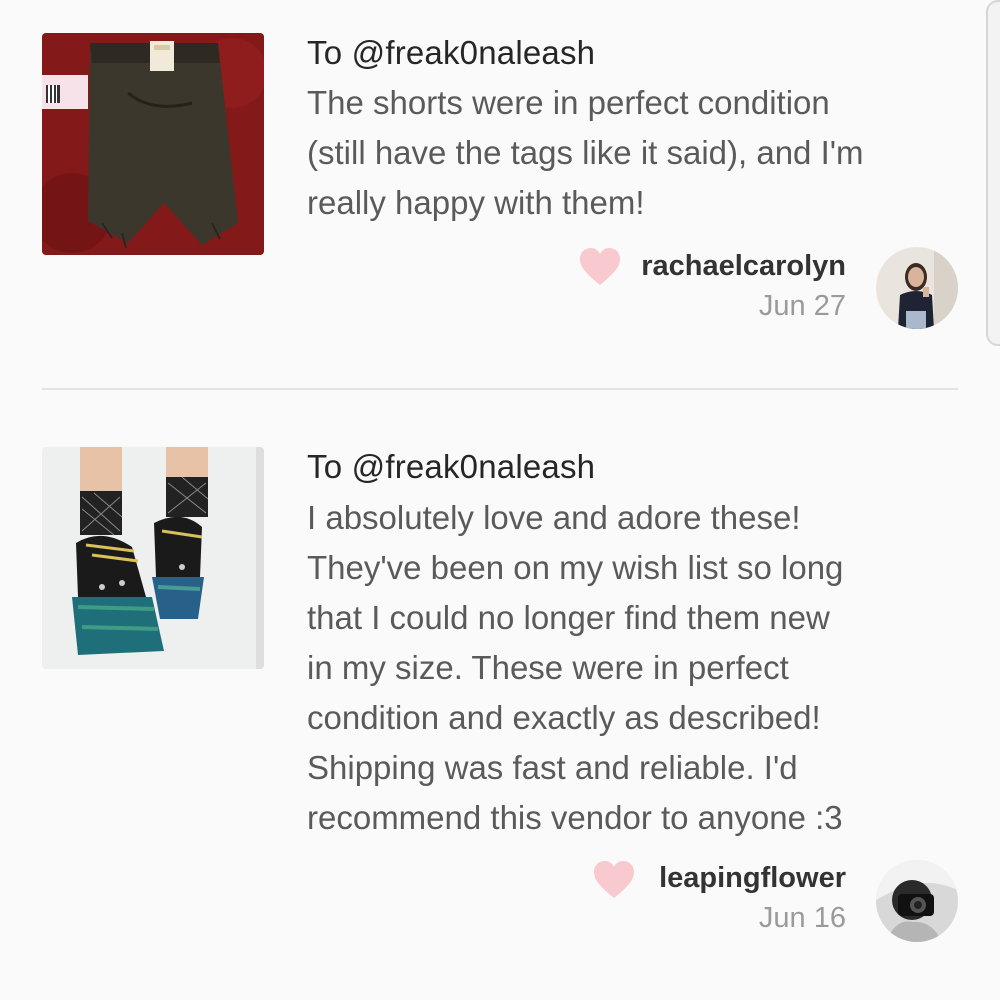 This screenshot has width=1000, height=1000. I want to click on review-date: Jun 16, so click(802, 918).